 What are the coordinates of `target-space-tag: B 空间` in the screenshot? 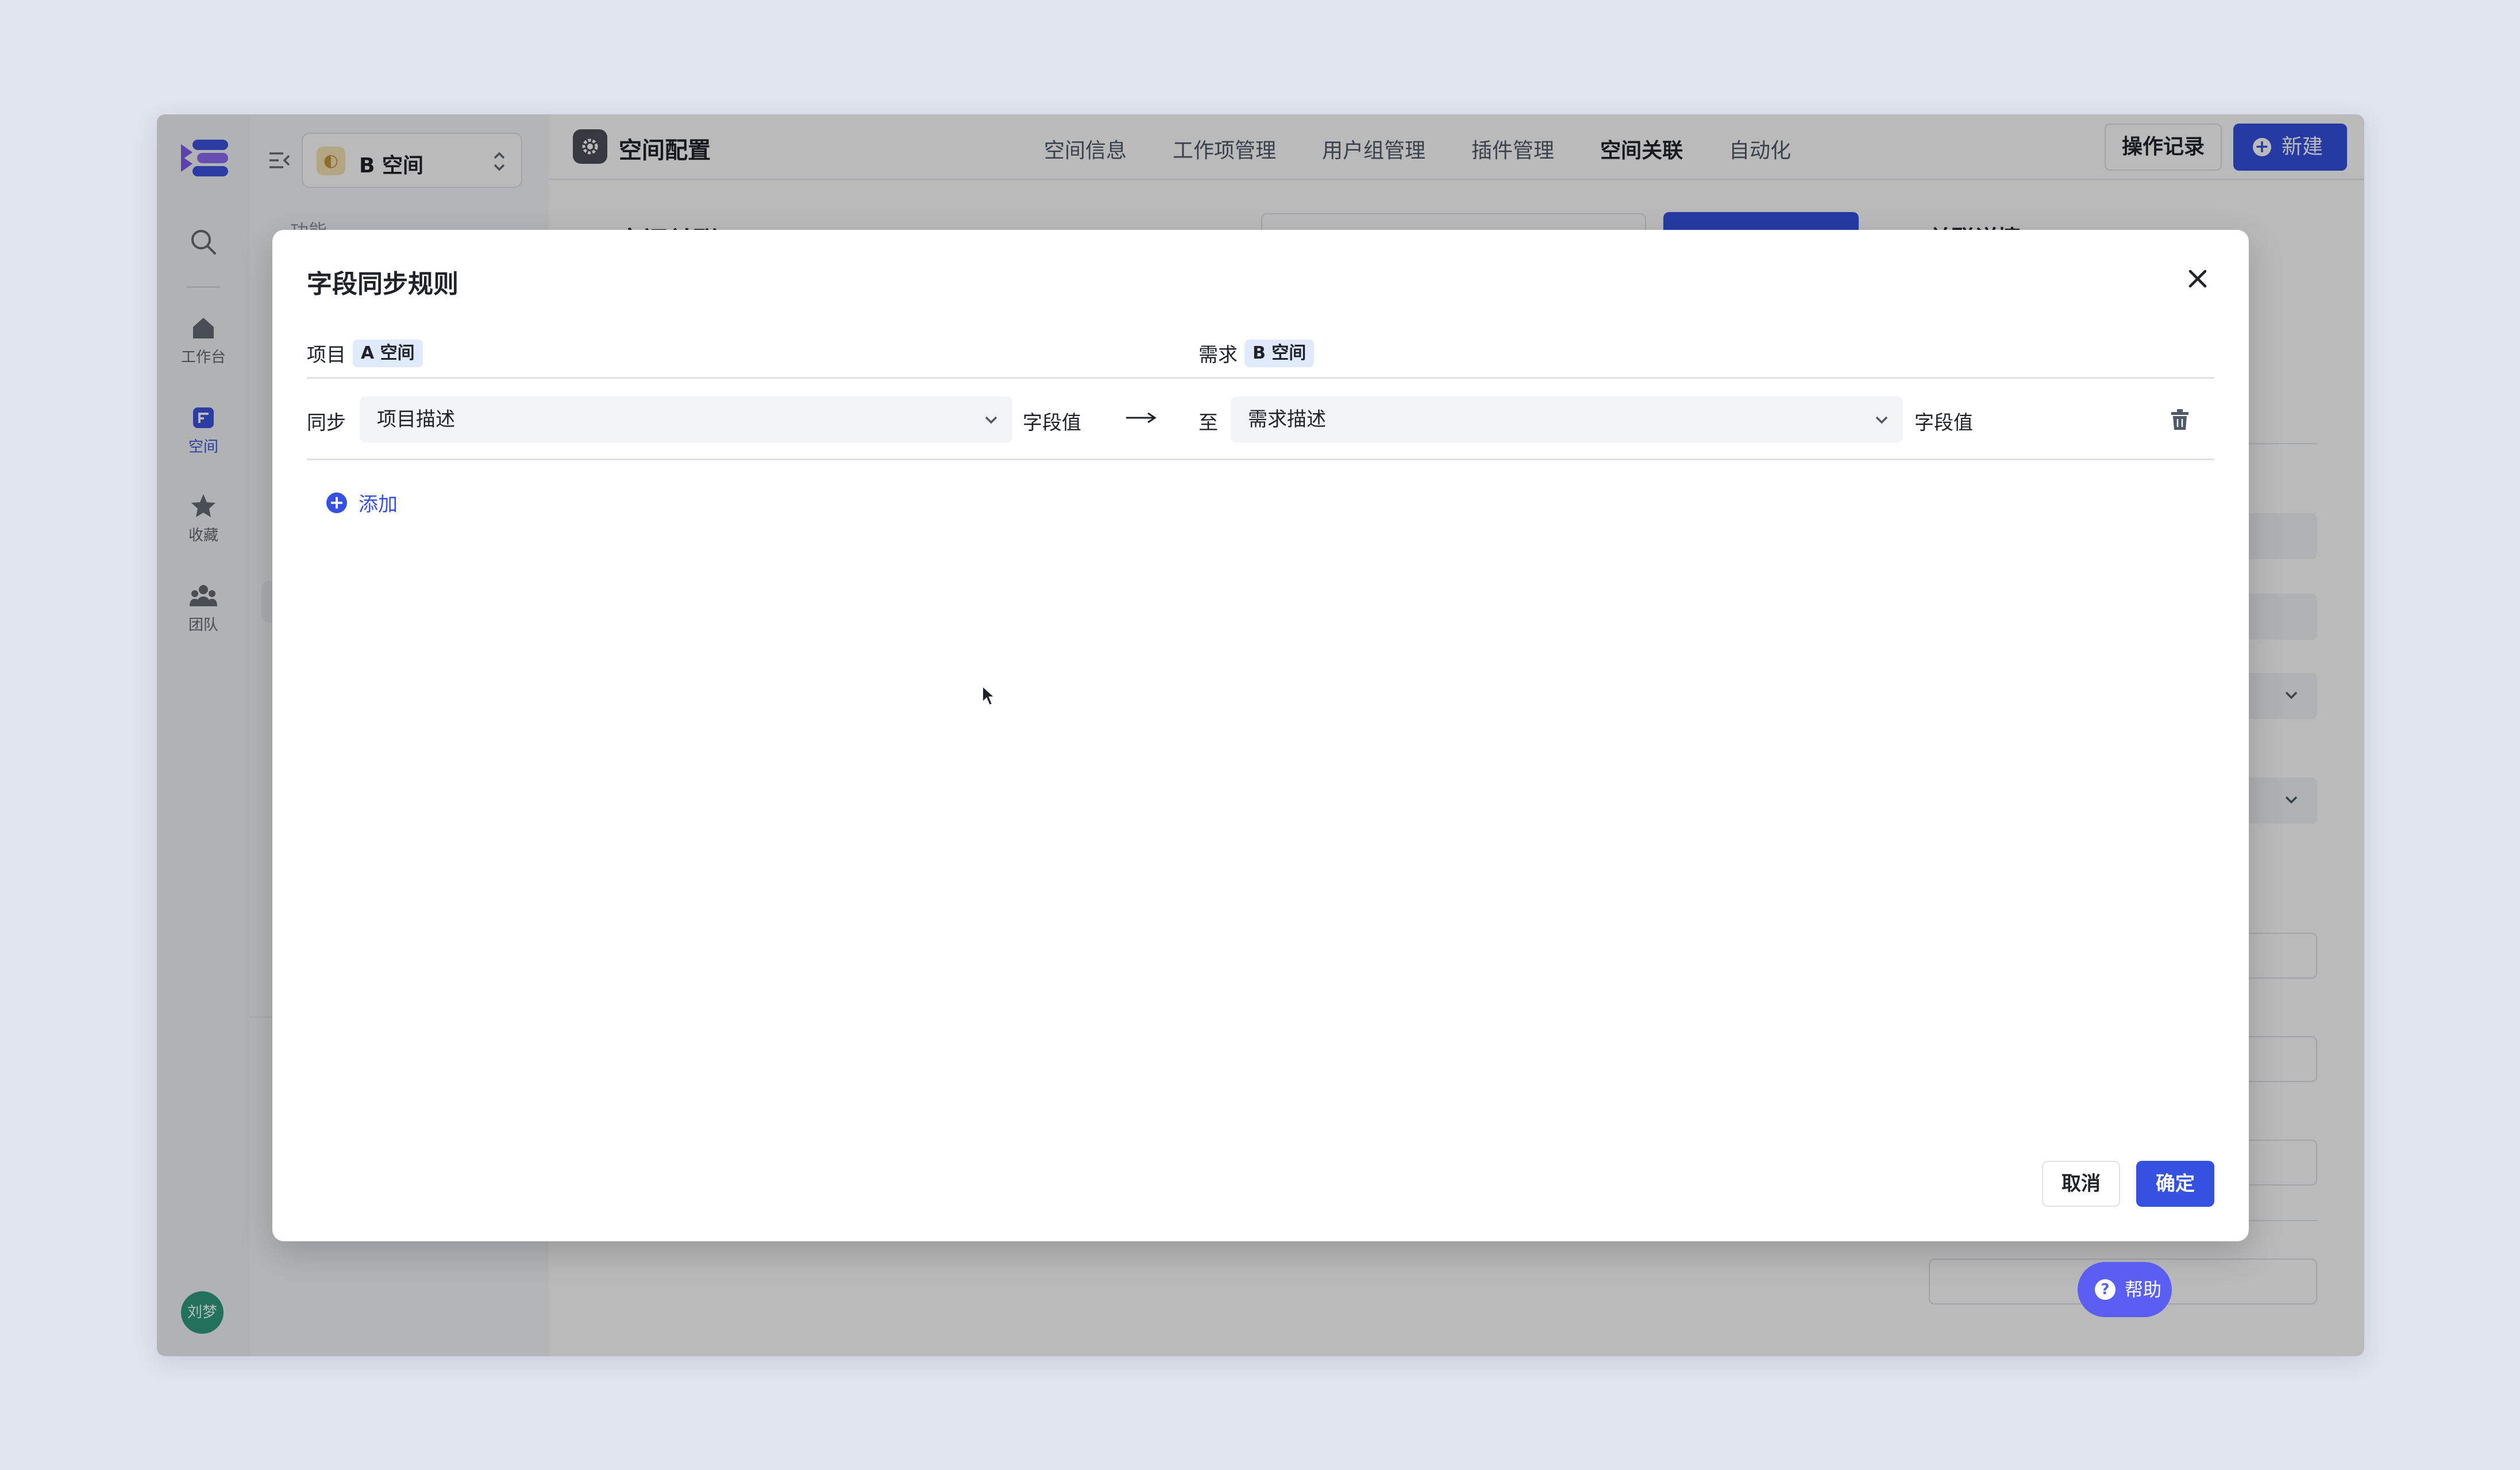 It's located at (1279, 353).